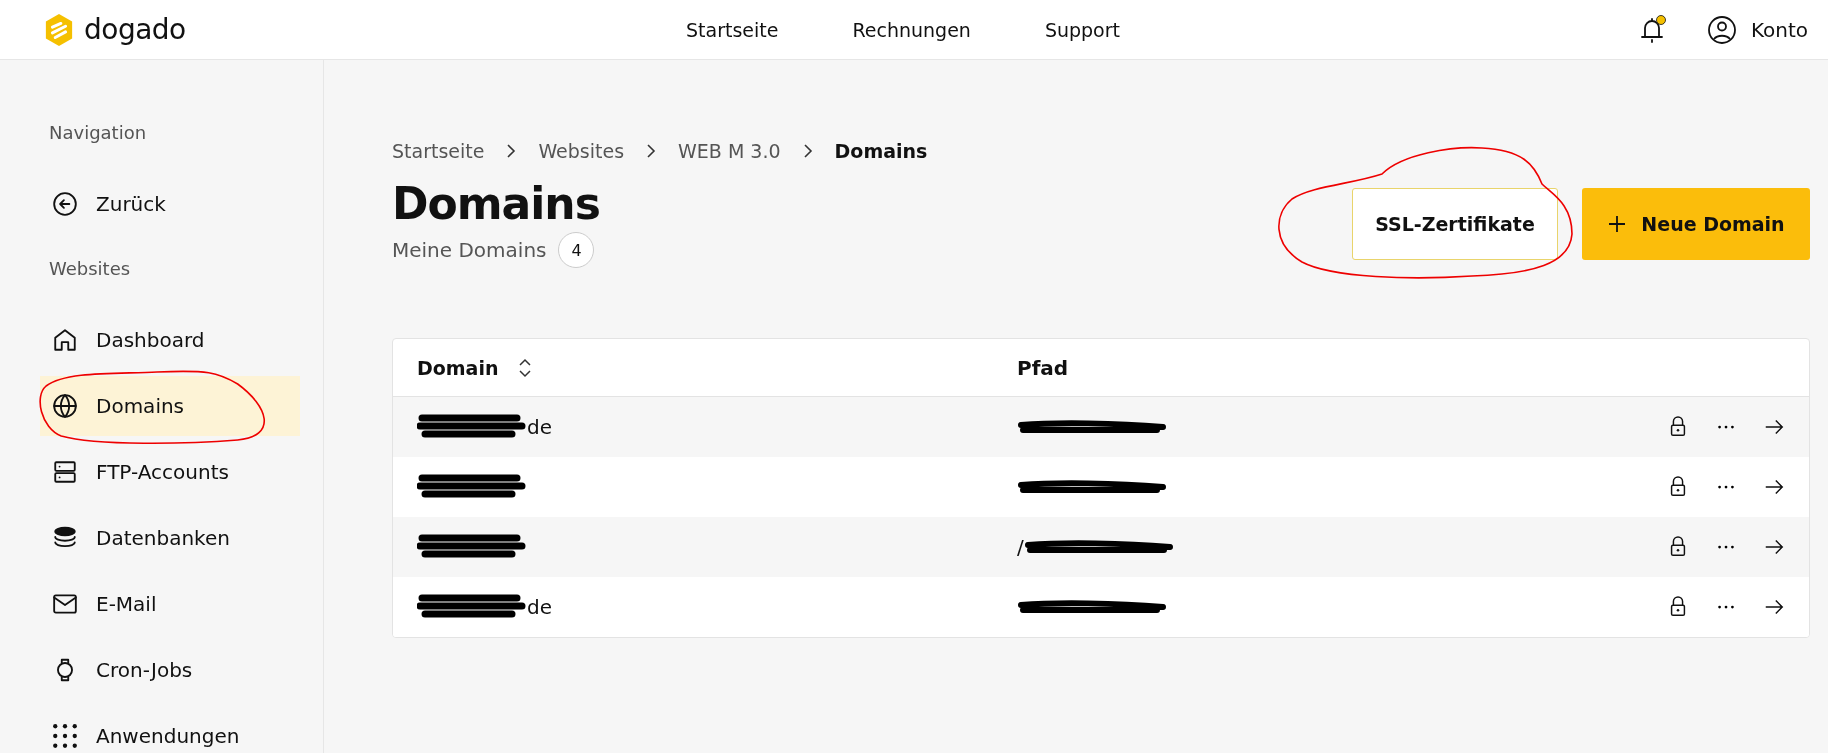  Describe the element at coordinates (65, 604) in the screenshot. I see `envelope-icon` at that location.